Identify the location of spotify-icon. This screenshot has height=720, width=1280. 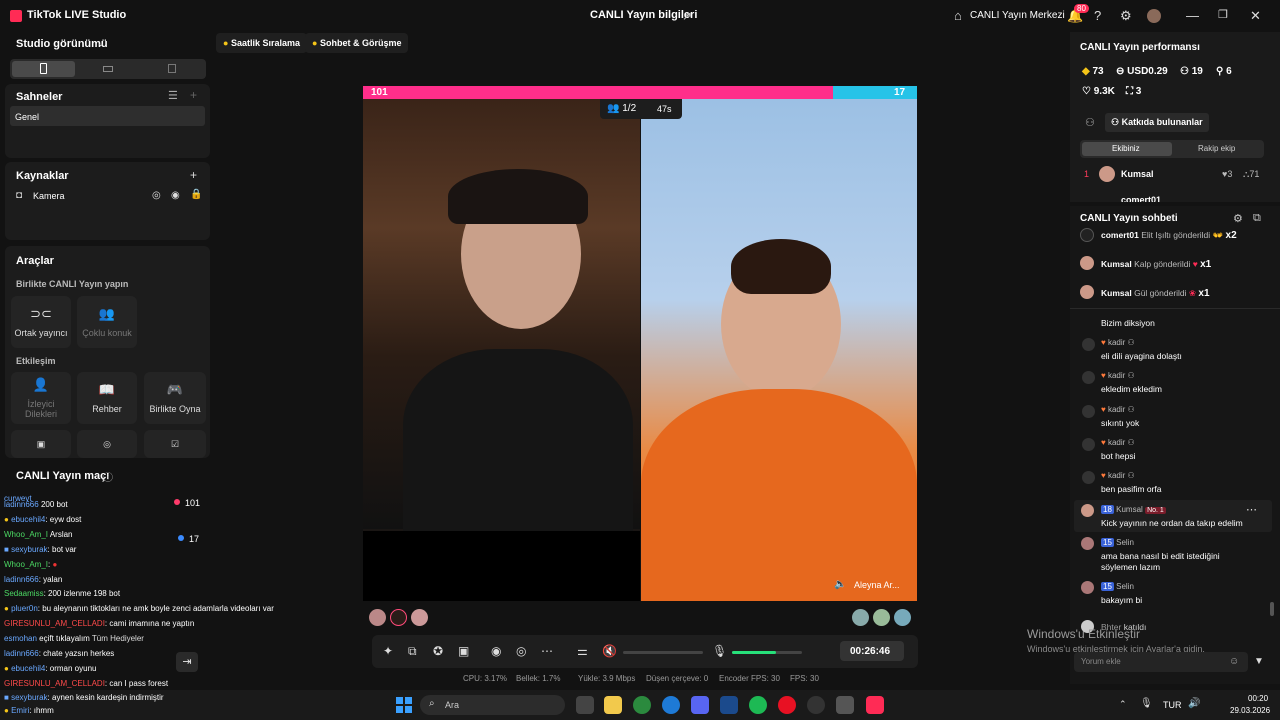
(758, 705).